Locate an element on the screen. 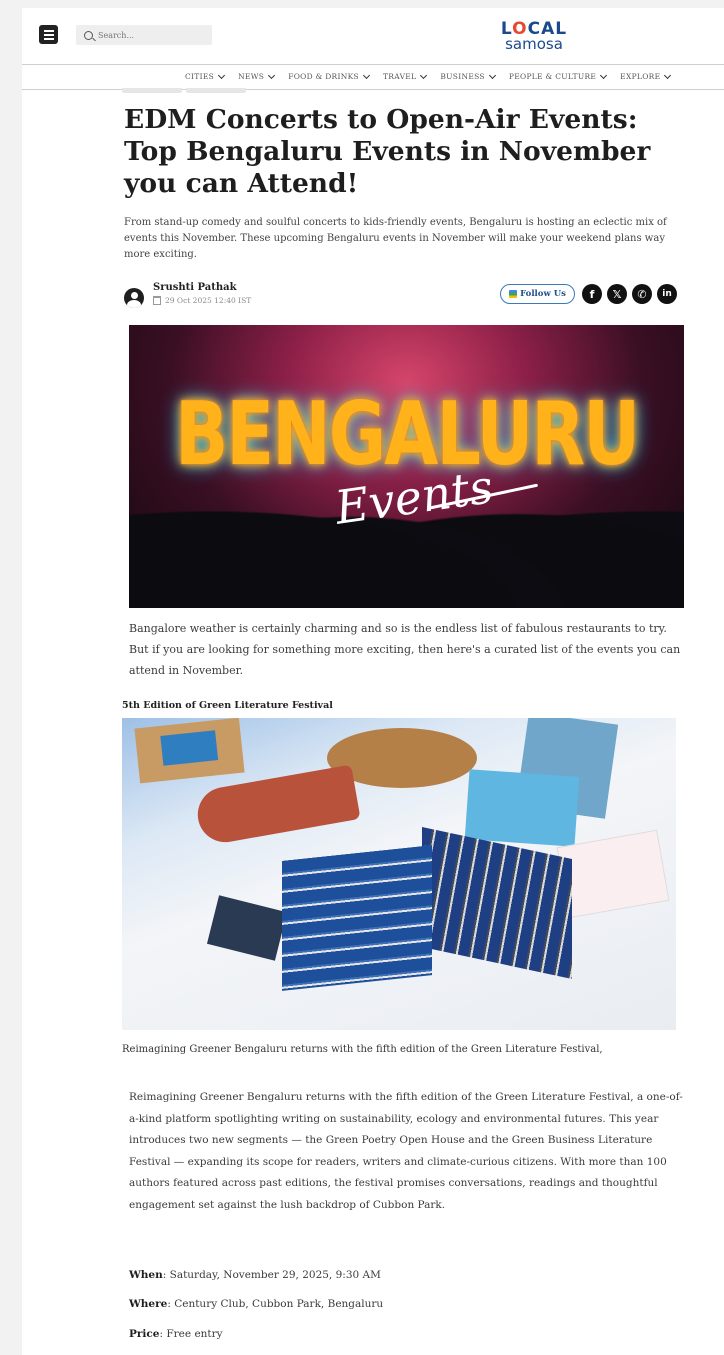 The image size is (724, 1355). follow-us-button: Follow Us is located at coordinates (537, 294).